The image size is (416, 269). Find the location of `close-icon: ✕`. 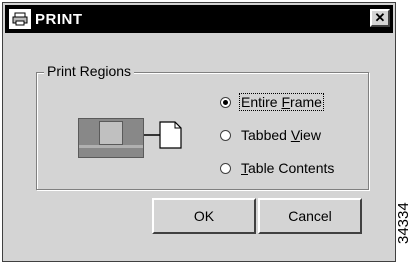

close-icon: ✕ is located at coordinates (380, 17).